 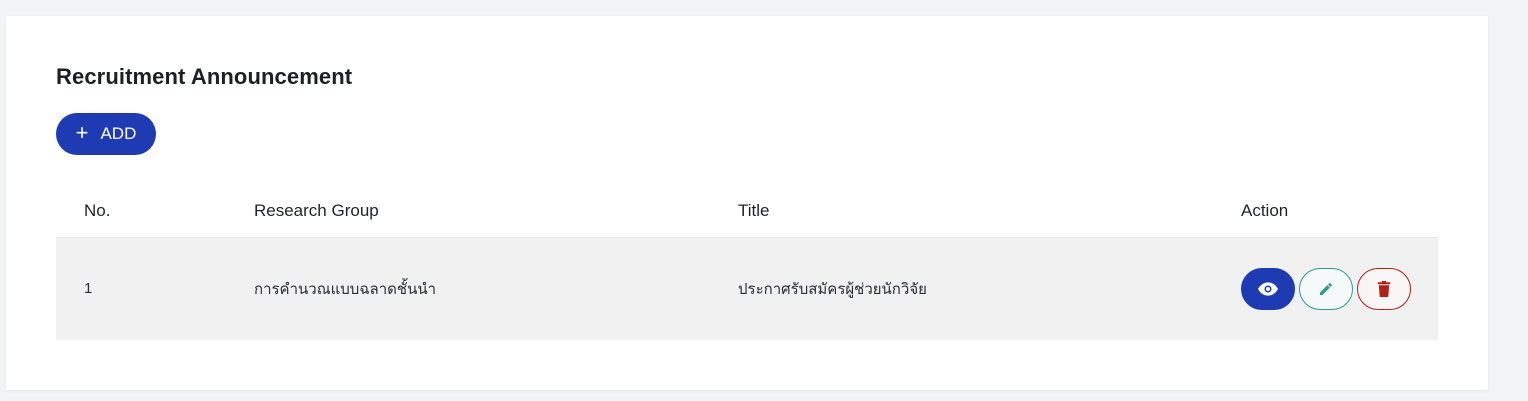 What do you see at coordinates (496, 212) in the screenshot?
I see `header-research-group: Research Group` at bounding box center [496, 212].